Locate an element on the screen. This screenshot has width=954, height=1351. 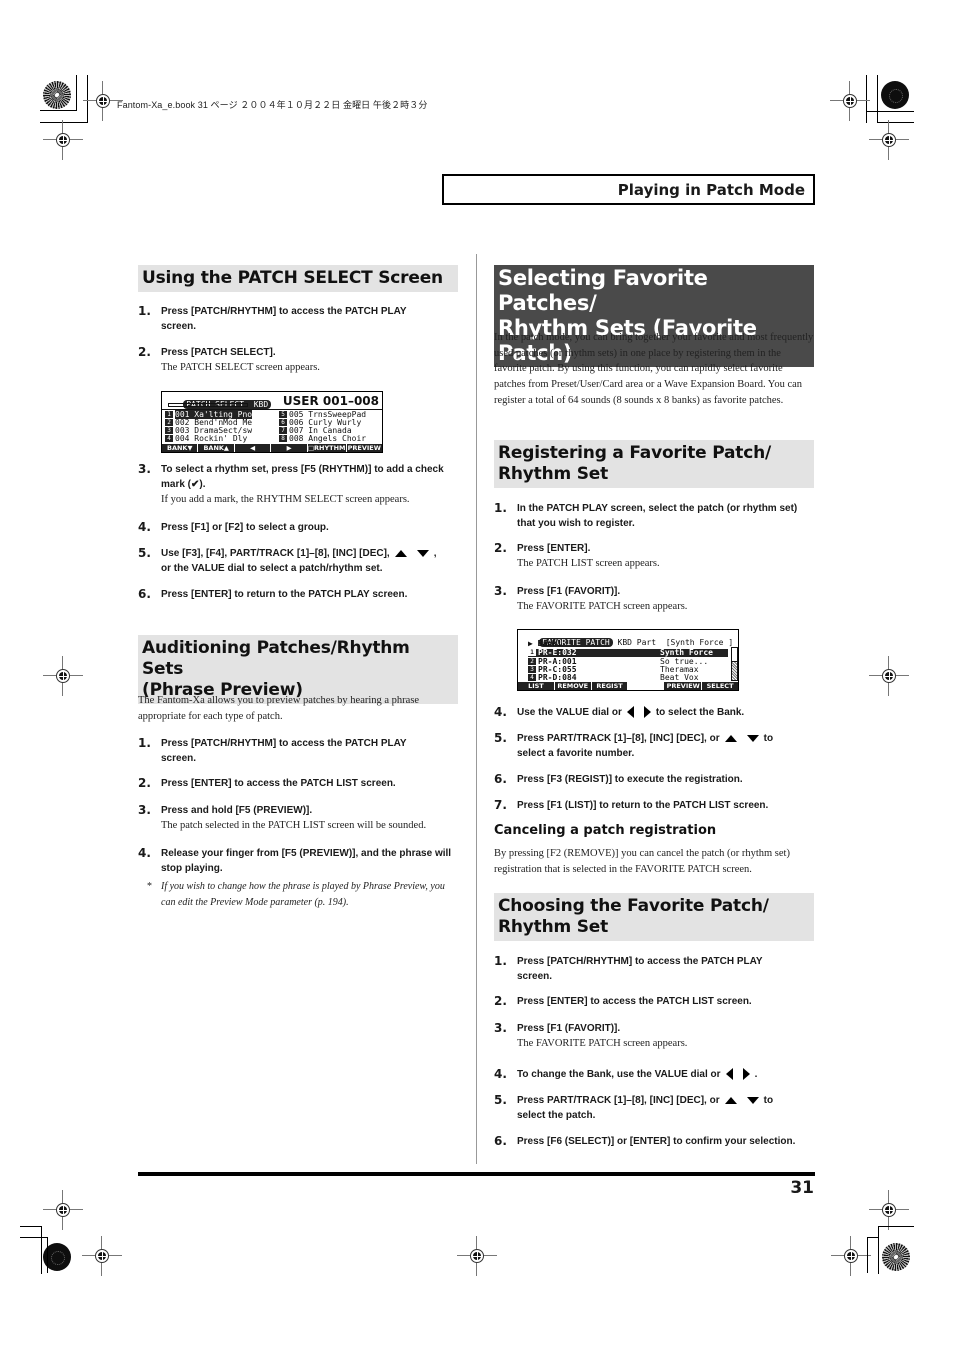
step-number: 7. is located at coordinates (500, 805).